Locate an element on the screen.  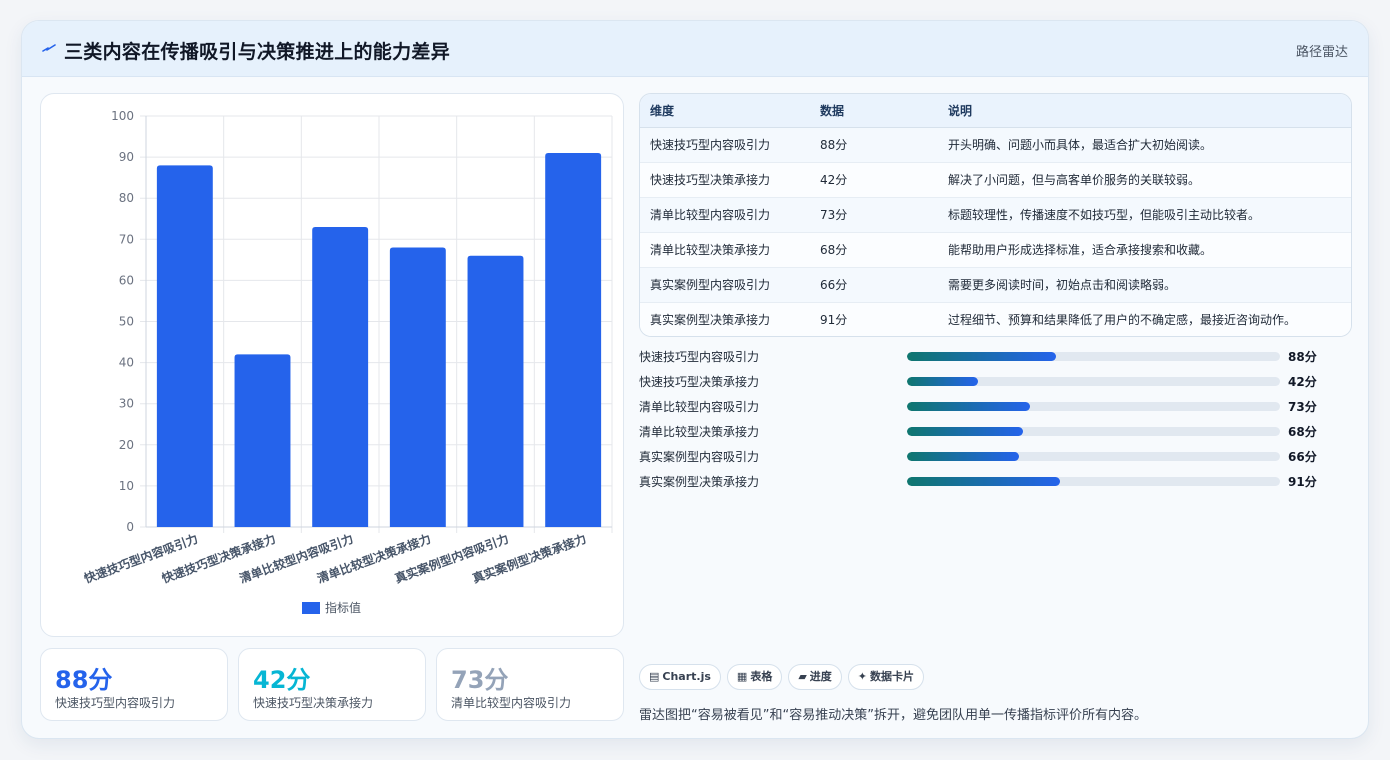
table-row: 真实案例型内容吸引力 66分 需要更多阅读时间，初始点击和阅读略弱。 is located at coordinates (995, 285).